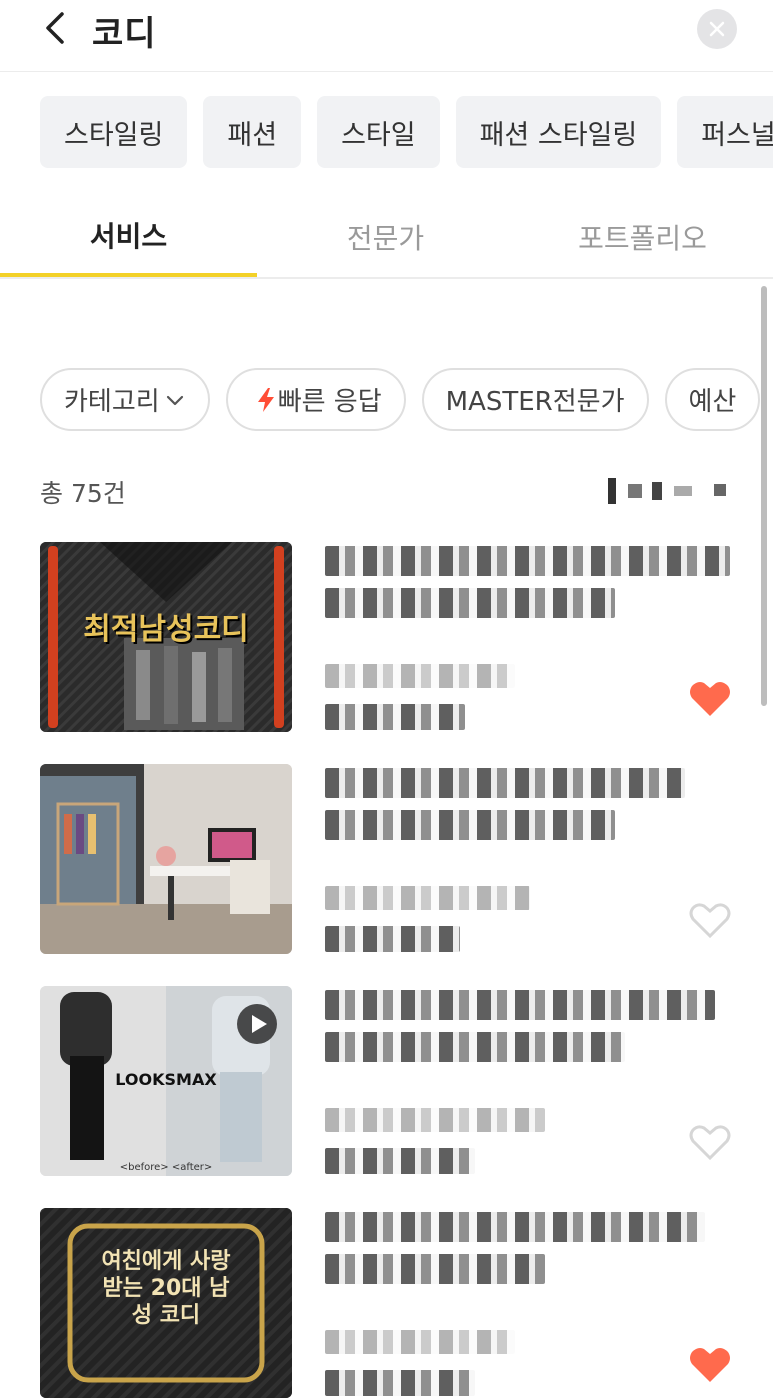 The height and width of the screenshot is (1399, 773). Describe the element at coordinates (712, 399) in the screenshot. I see `budget-filter: 예산` at that location.